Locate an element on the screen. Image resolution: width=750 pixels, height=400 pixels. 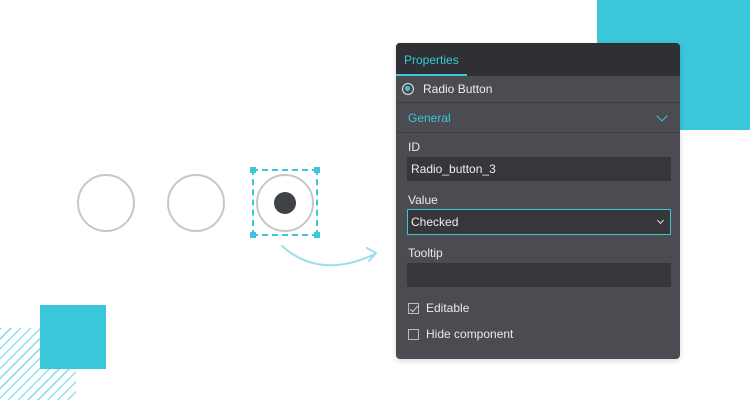
editable-checkbox is located at coordinates (413, 308).